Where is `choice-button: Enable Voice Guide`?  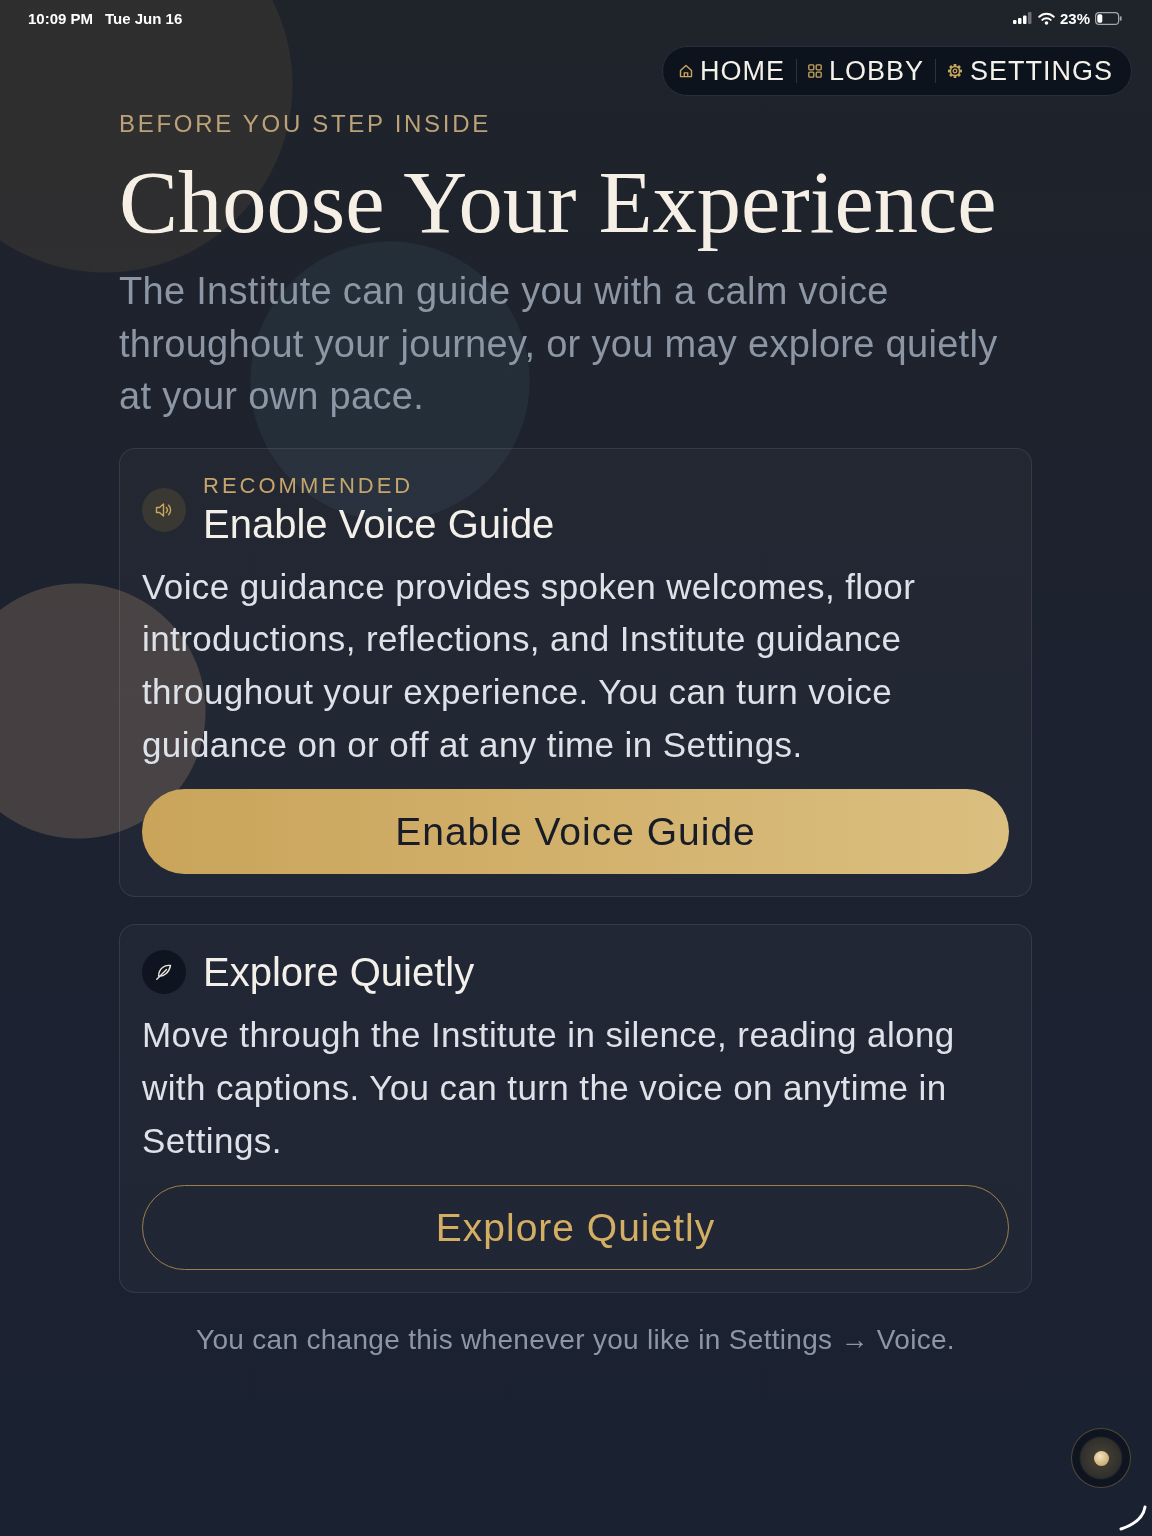 choice-button: Enable Voice Guide is located at coordinates (575, 832).